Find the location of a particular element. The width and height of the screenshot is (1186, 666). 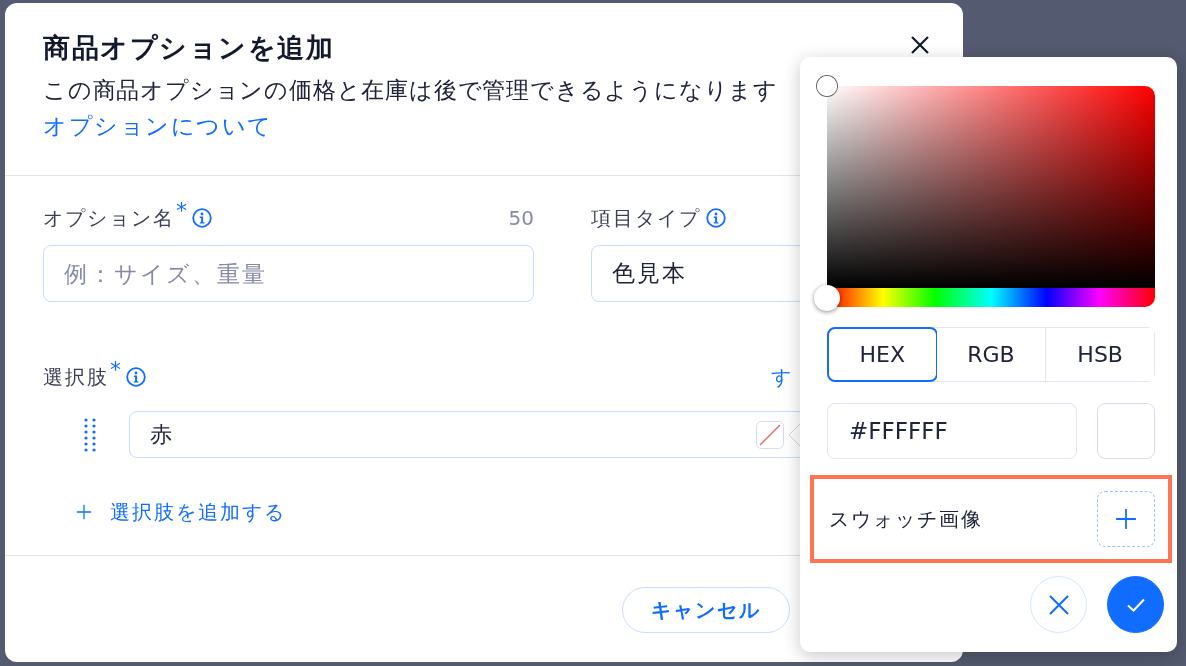

add-image-button is located at coordinates (1126, 519).